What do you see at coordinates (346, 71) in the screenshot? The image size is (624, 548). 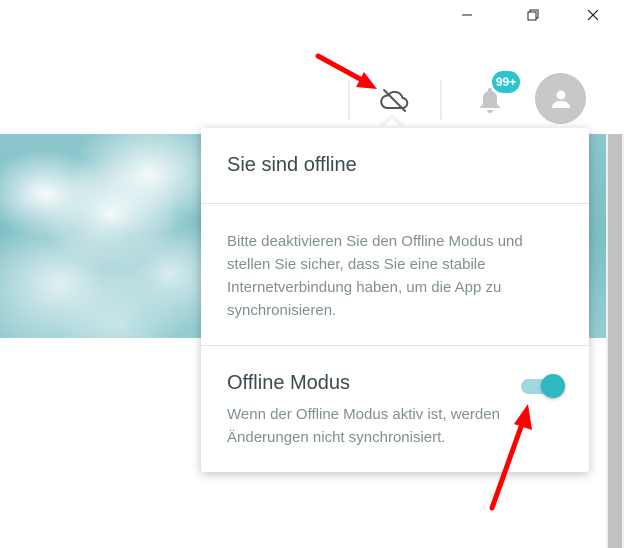 I see `annotation-arrow-cloud` at bounding box center [346, 71].